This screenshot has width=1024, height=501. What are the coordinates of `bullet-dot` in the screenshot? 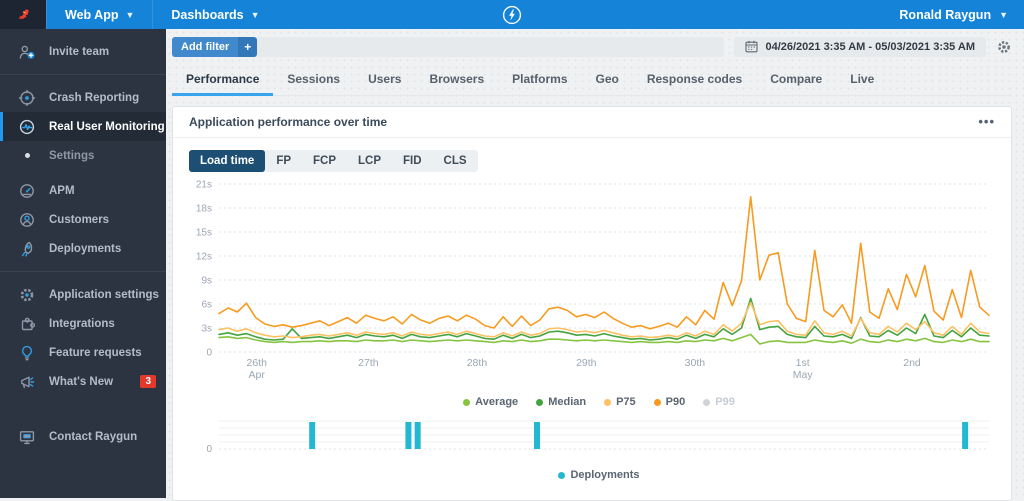 It's located at (27, 156).